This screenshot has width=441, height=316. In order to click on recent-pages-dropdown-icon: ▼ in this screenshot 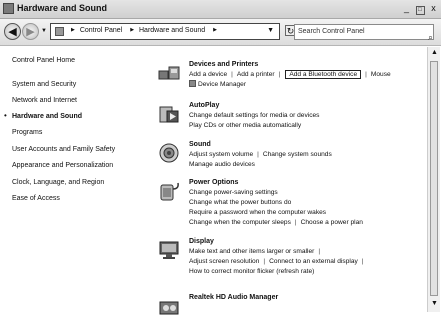, I will do `click(44, 31)`.